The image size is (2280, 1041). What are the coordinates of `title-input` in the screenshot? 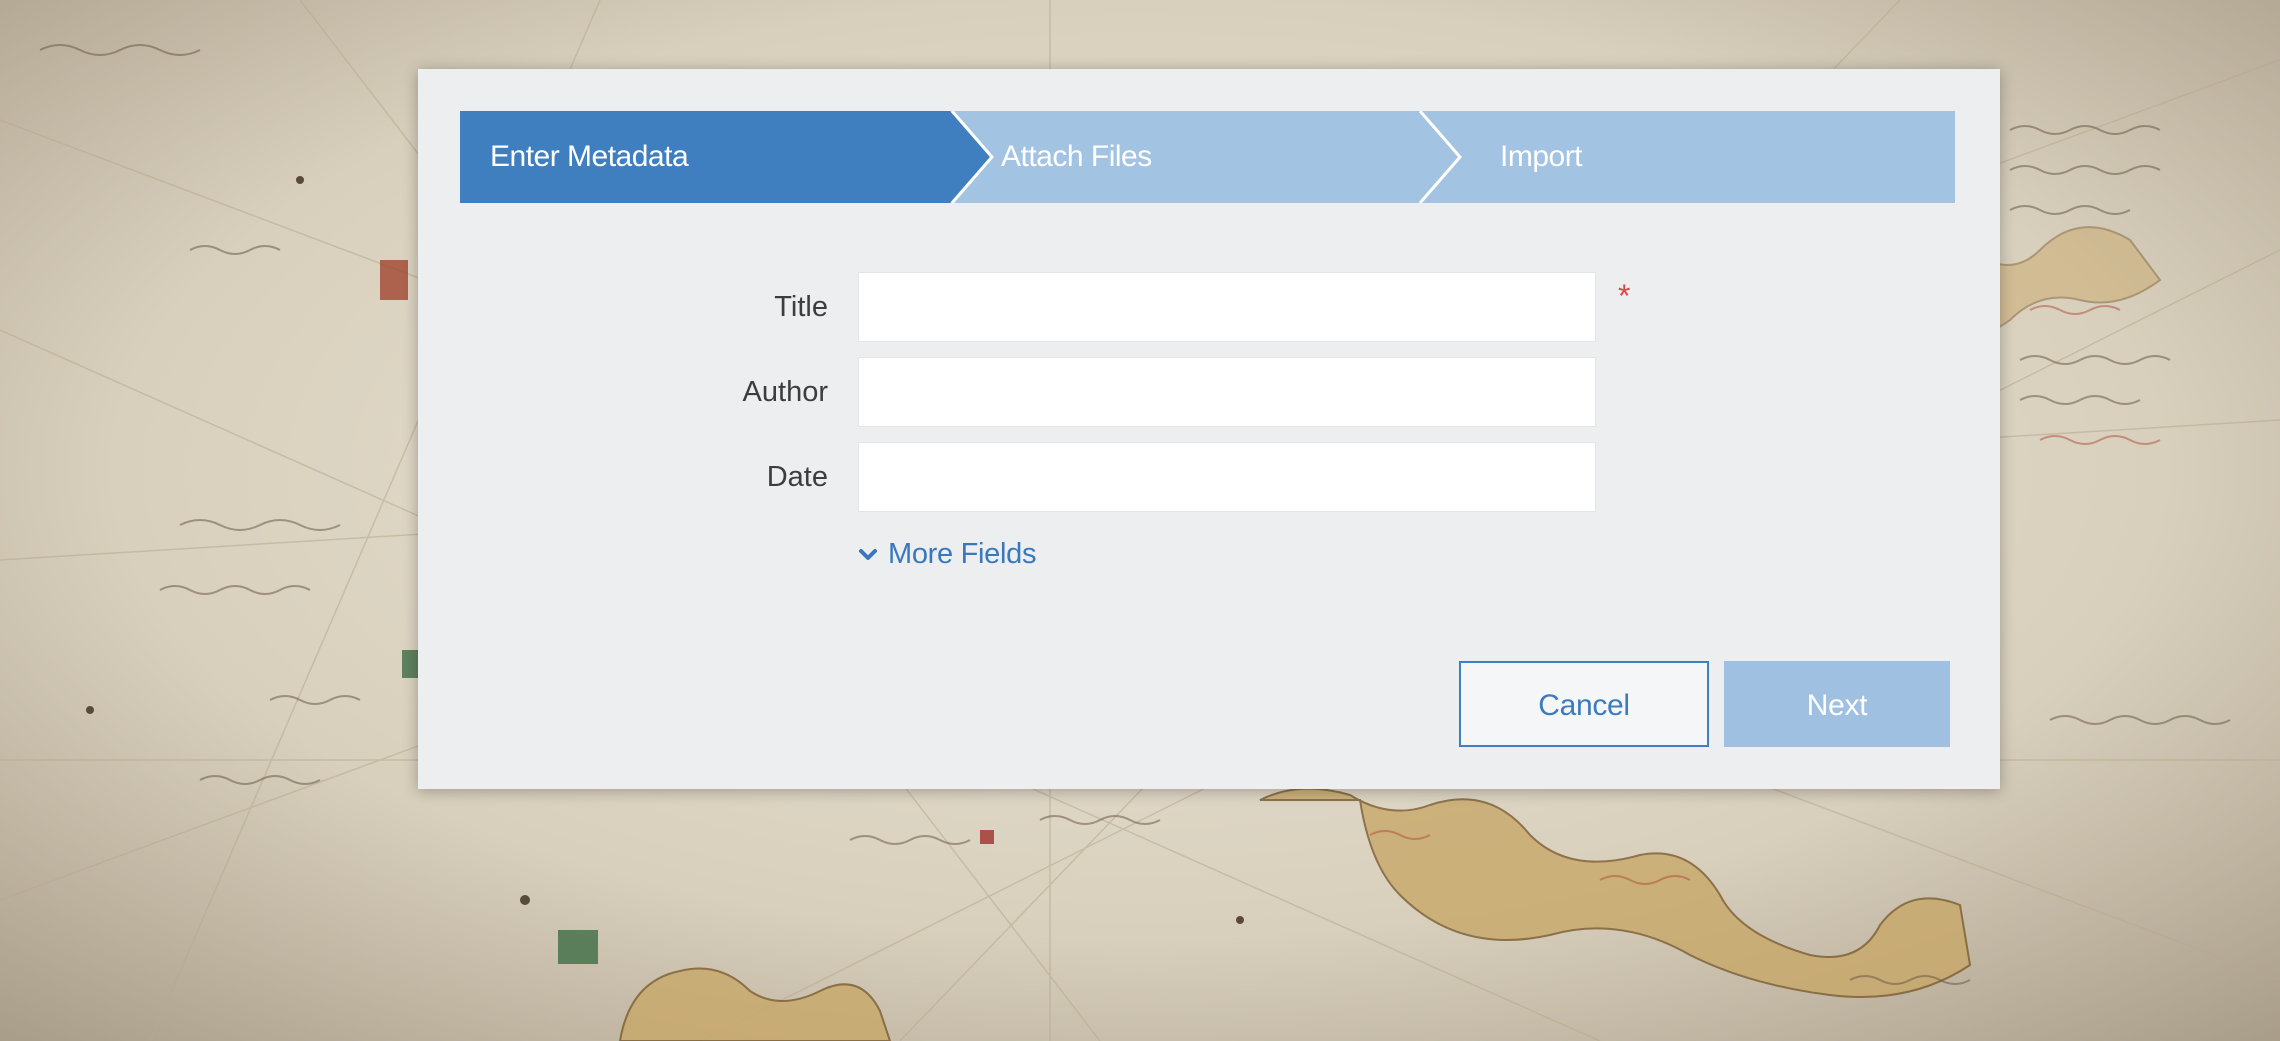 It's located at (1227, 307).